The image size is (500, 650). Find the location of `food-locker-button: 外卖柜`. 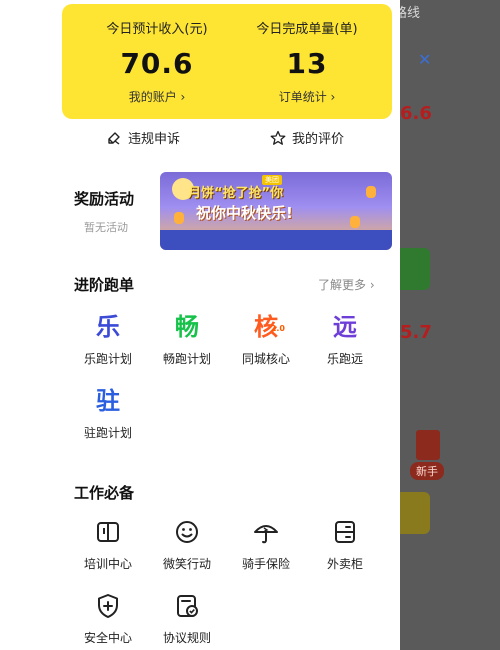

food-locker-button: 外卖柜 is located at coordinates (345, 545).